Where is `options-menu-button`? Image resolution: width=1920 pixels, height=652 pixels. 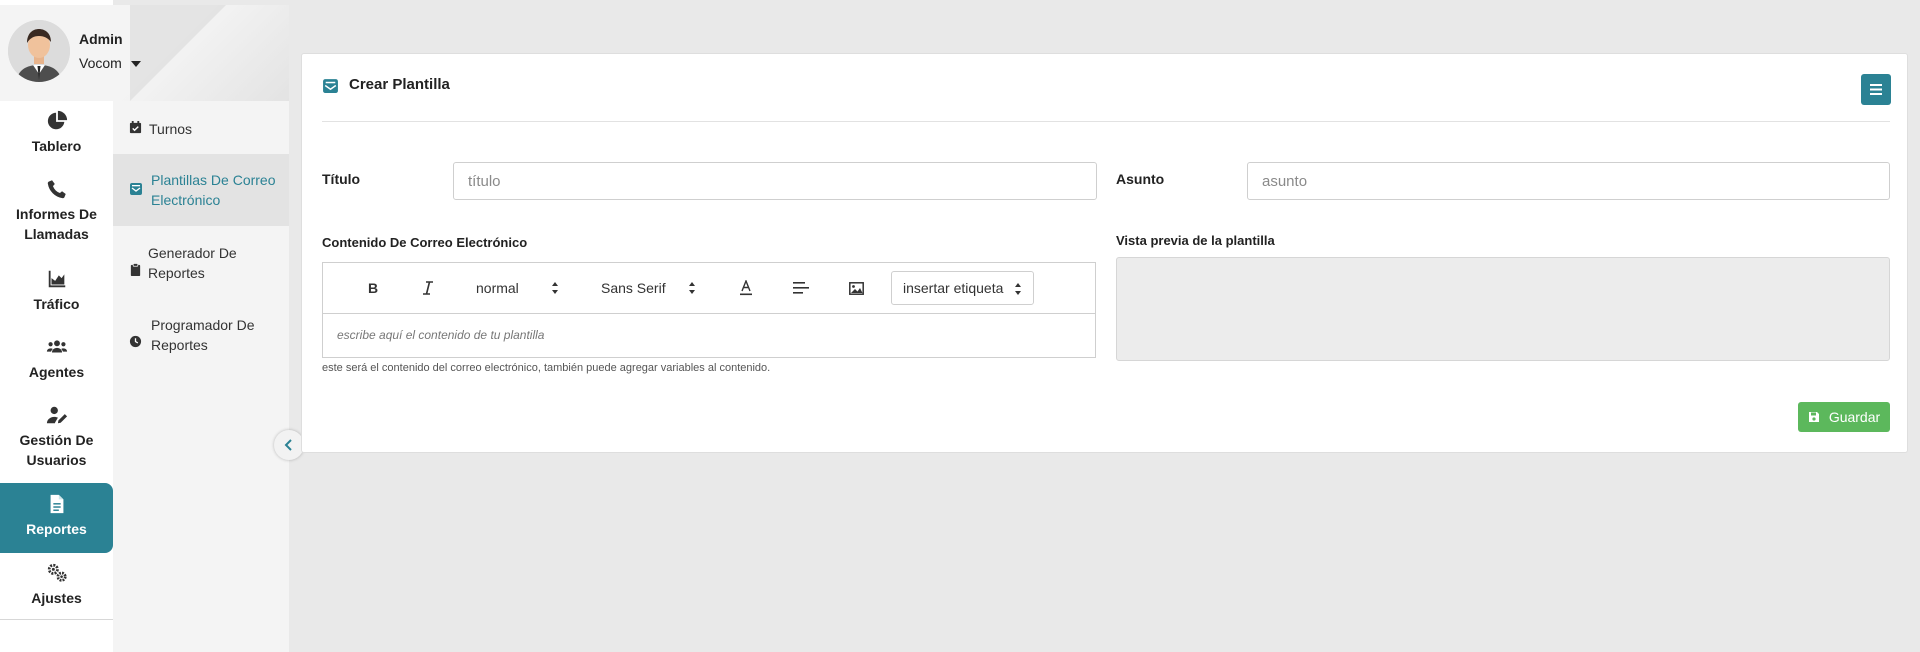 options-menu-button is located at coordinates (1876, 89).